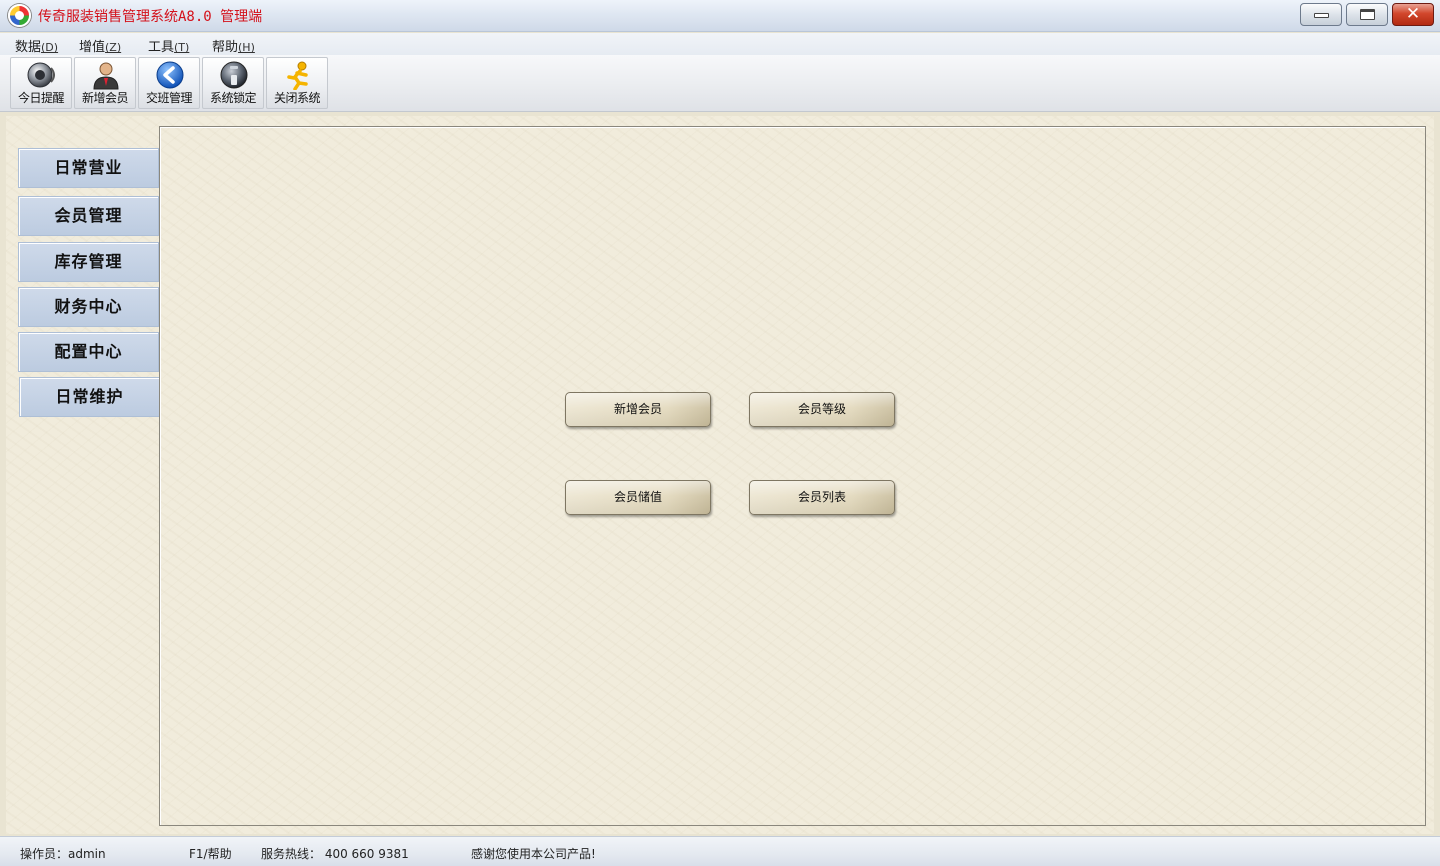 The width and height of the screenshot is (1440, 866). What do you see at coordinates (63, 854) in the screenshot?
I see `status-operator: 操作员：admin` at bounding box center [63, 854].